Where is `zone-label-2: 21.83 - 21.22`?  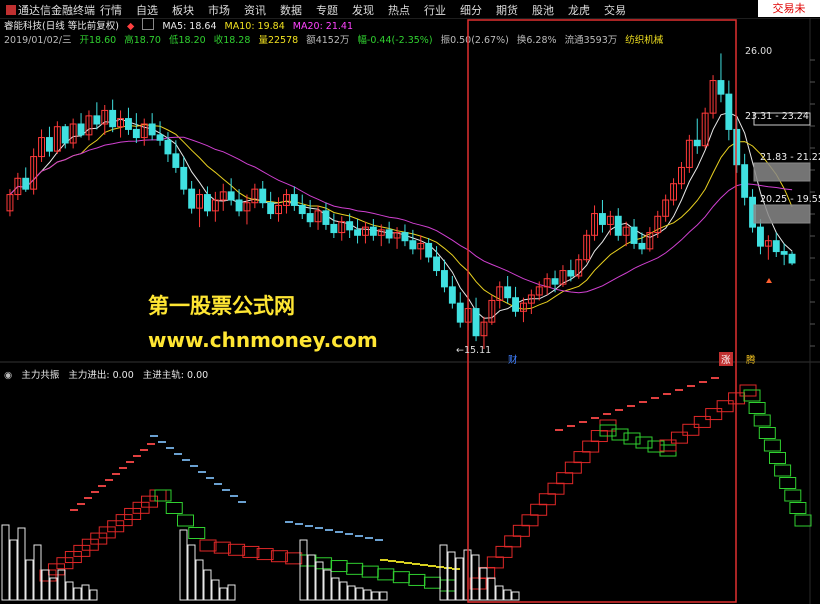 zone-label-2: 21.83 - 21.22 is located at coordinates (790, 157).